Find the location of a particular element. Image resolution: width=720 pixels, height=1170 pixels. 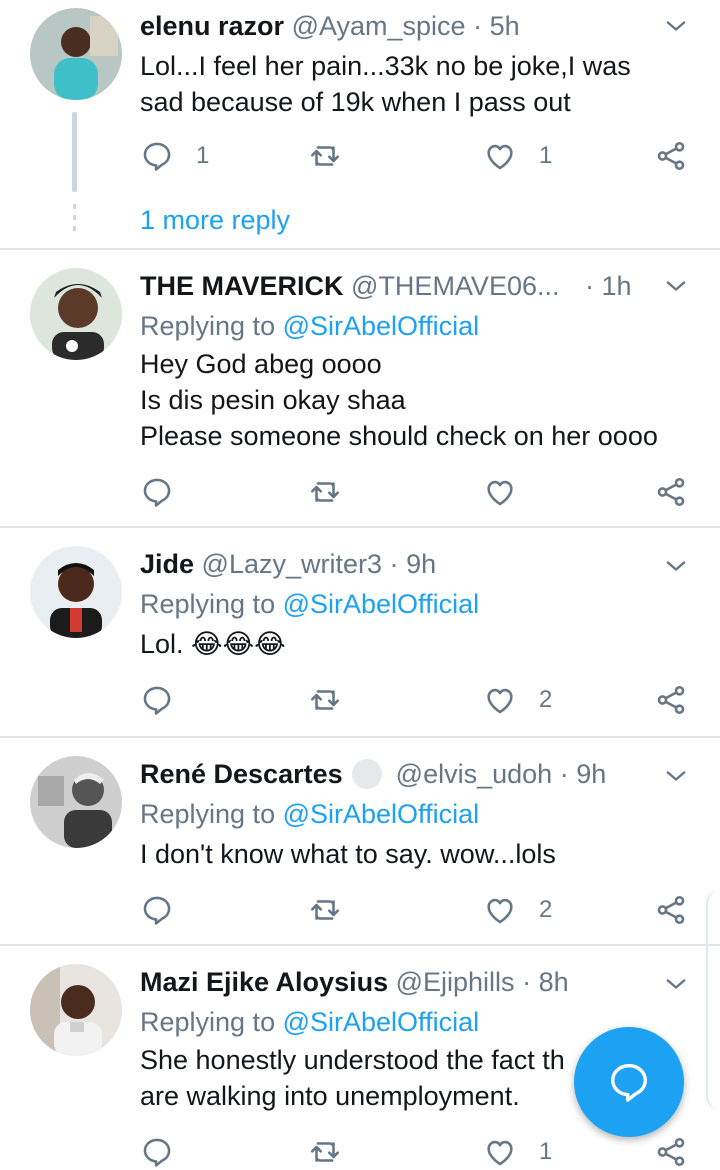

display-name: Mazi Ejike Aloysius is located at coordinates (264, 982).